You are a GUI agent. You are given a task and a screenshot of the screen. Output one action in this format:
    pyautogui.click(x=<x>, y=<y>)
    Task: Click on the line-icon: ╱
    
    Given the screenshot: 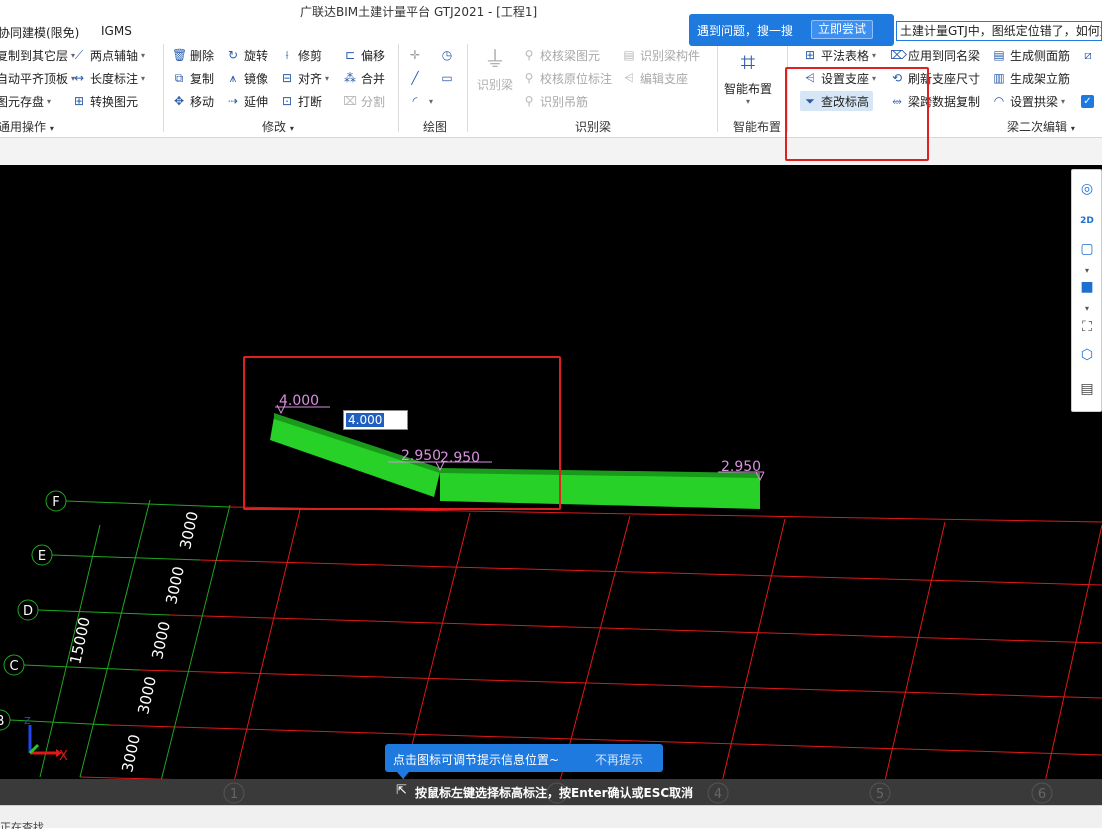 What is the action you would take?
    pyautogui.click(x=415, y=78)
    